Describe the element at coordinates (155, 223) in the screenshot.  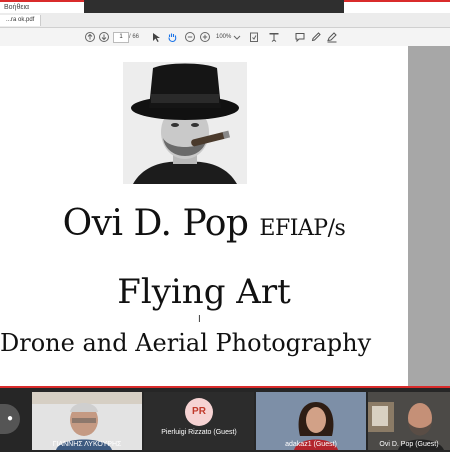
I see `author-name: Ovi D. Pop` at that location.